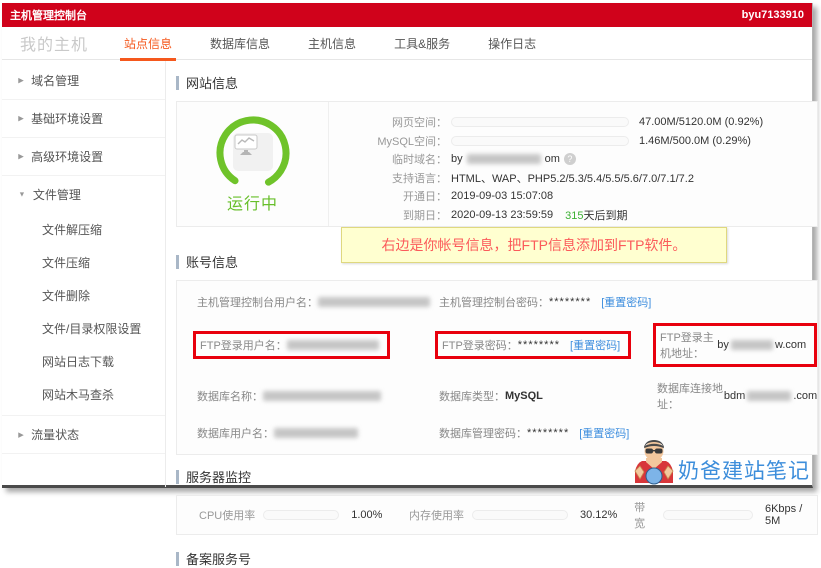  I want to click on sidebar-item-traffic-status: ▶ 流量状态, so click(83, 435).